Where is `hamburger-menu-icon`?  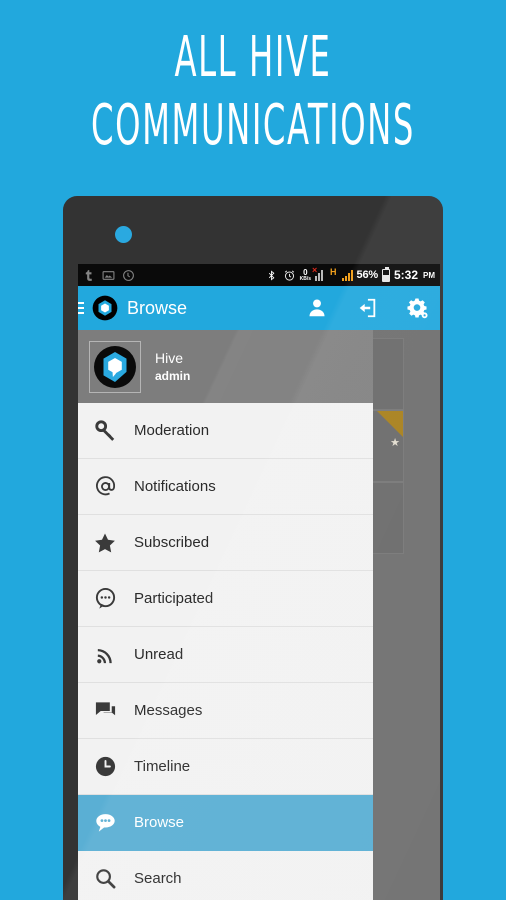
hamburger-menu-icon is located at coordinates (81, 308).